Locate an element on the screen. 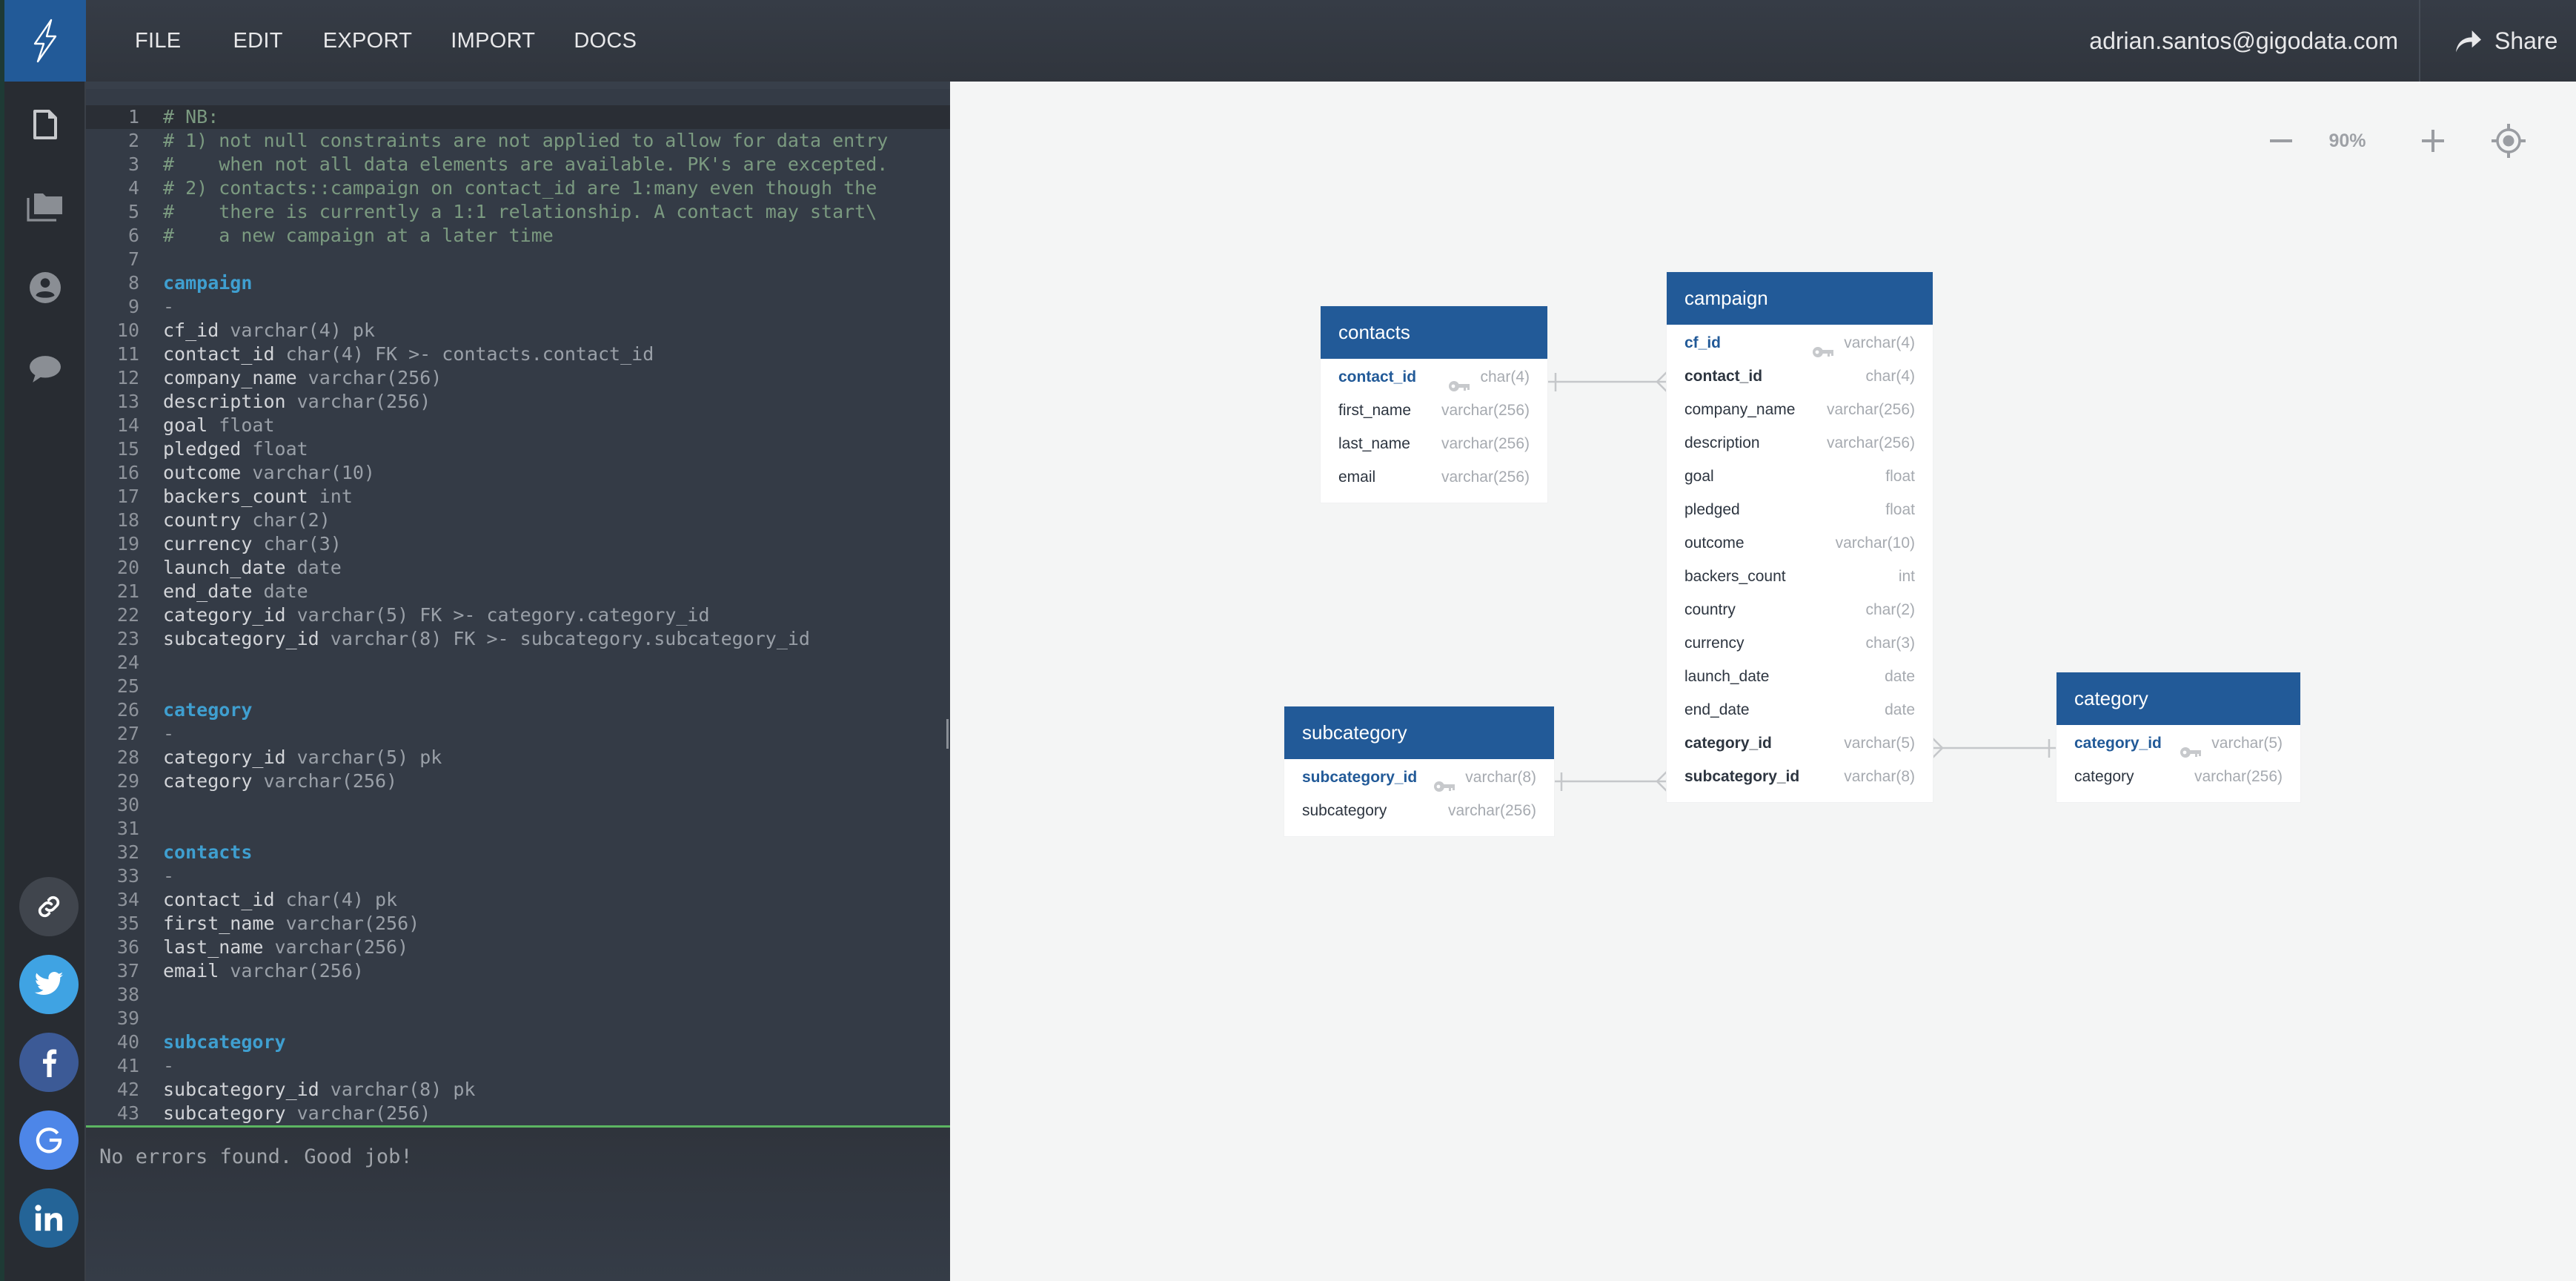  code-line: 40 subcategory is located at coordinates (518, 1042).